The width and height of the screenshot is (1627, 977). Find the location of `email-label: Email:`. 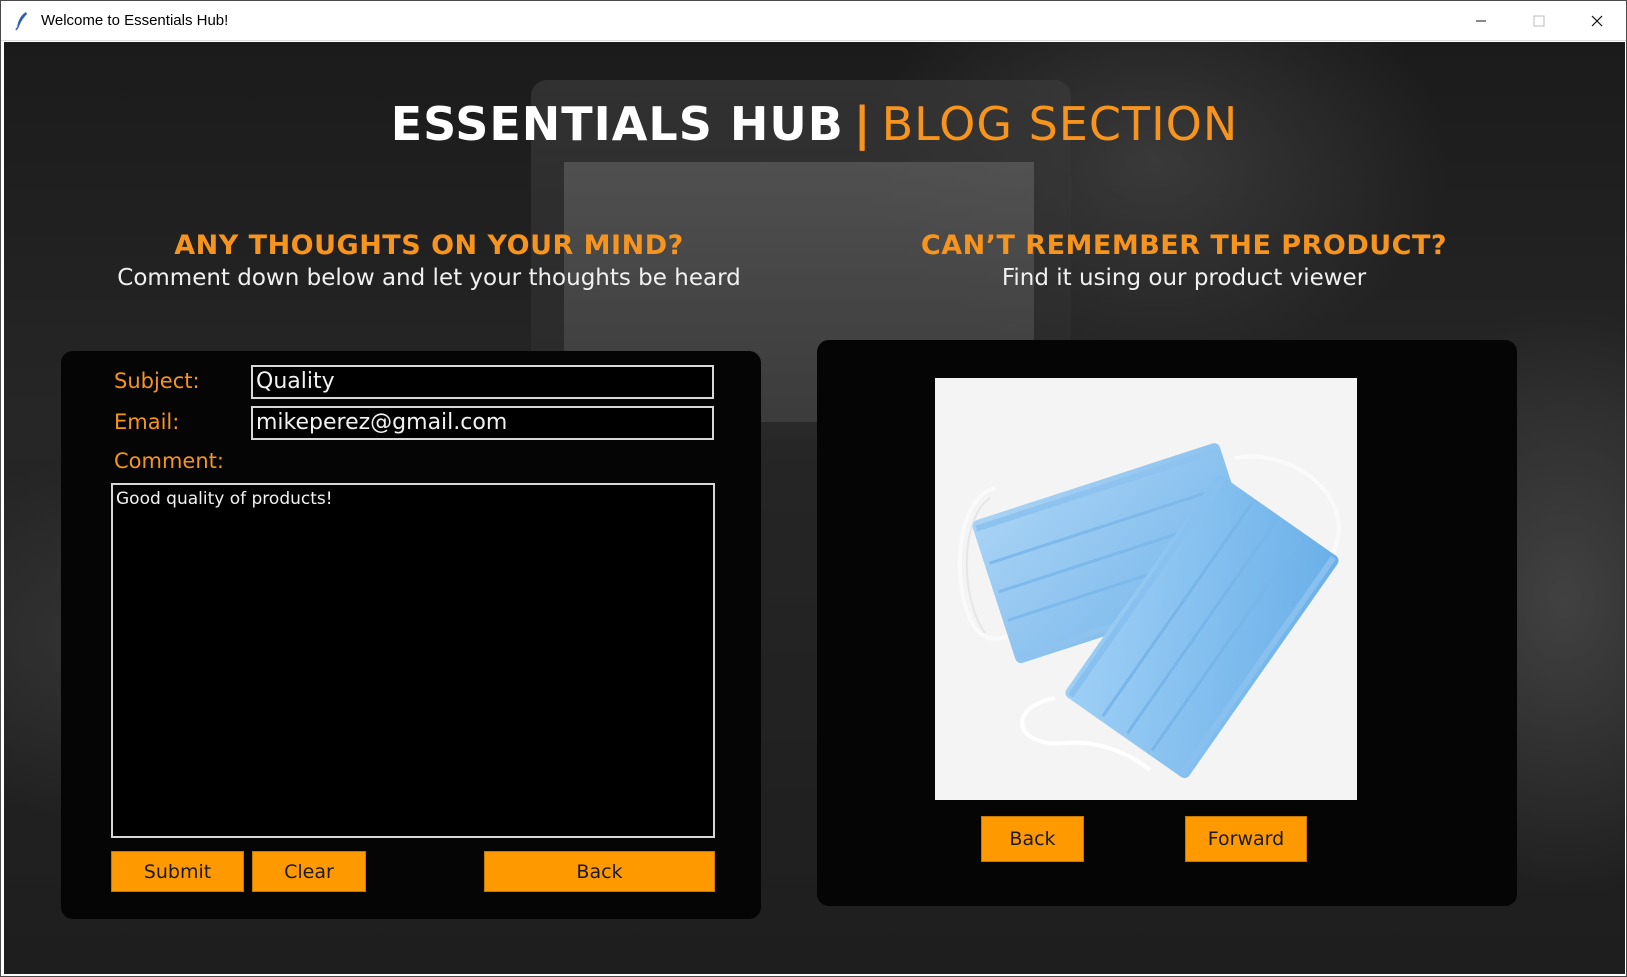

email-label: Email: is located at coordinates (147, 422).